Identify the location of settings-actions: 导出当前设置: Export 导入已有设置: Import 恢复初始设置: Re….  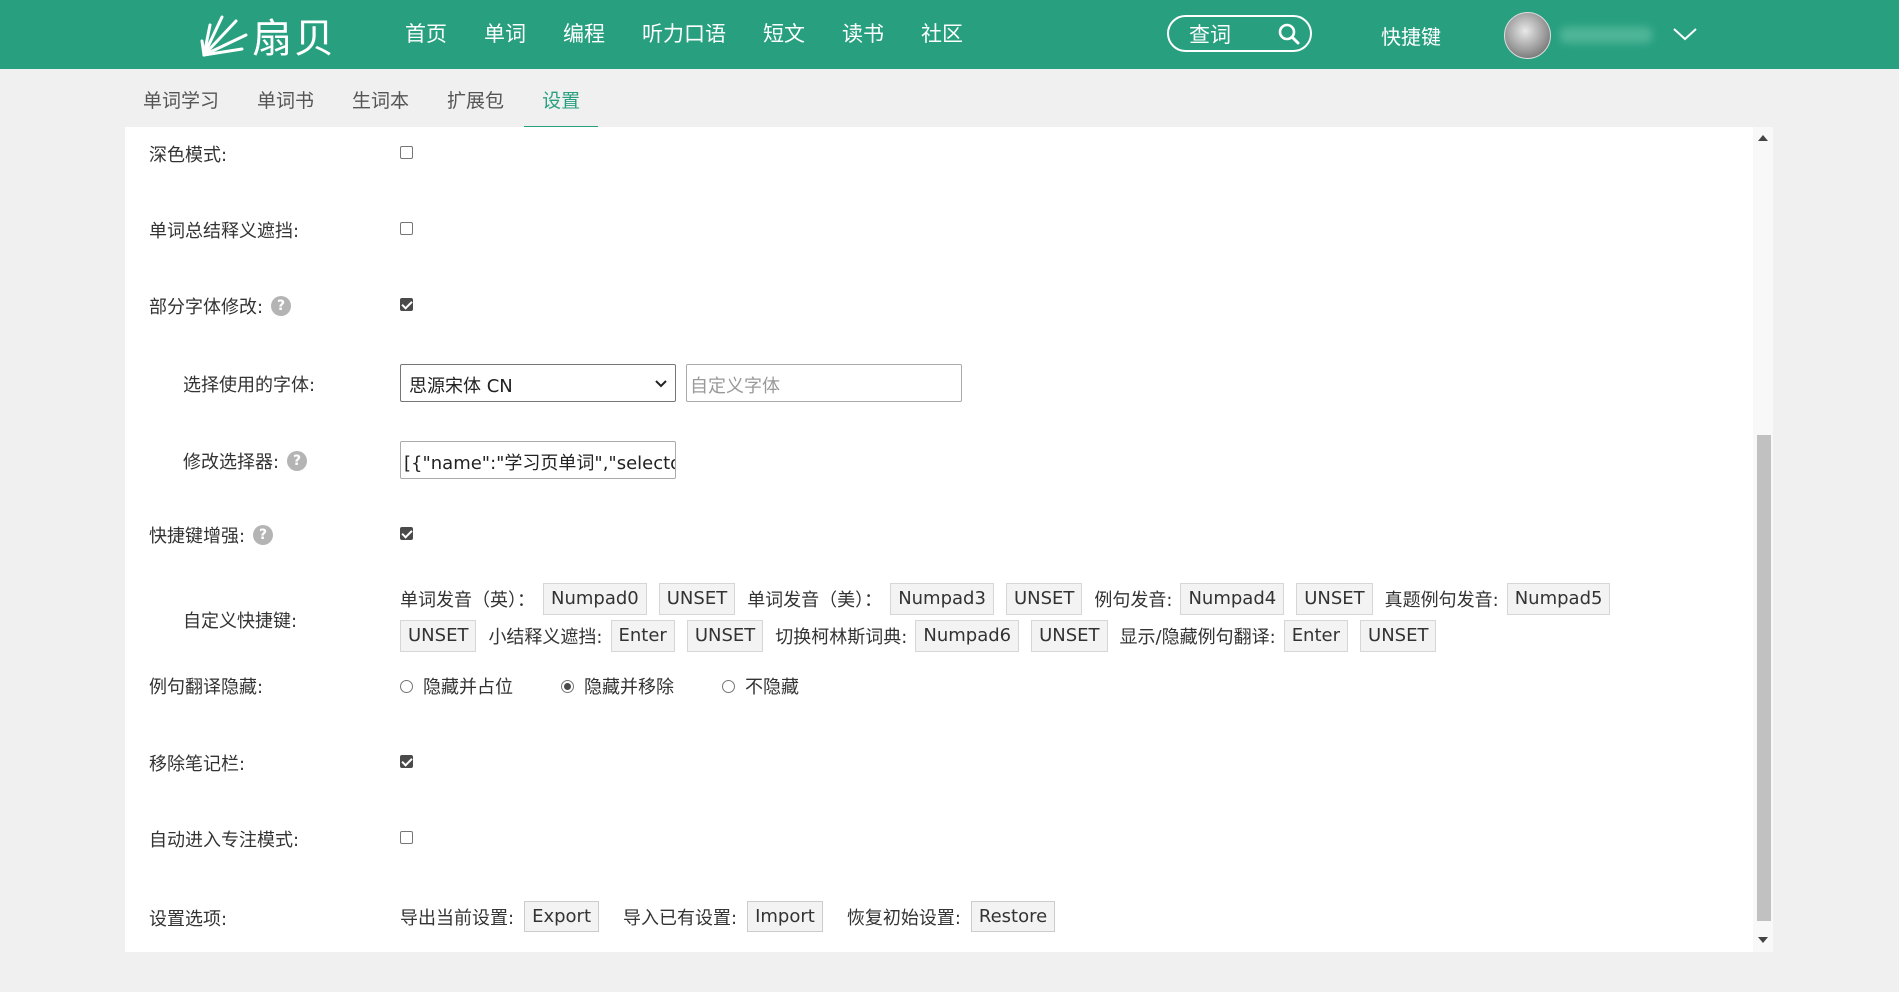
(739, 916).